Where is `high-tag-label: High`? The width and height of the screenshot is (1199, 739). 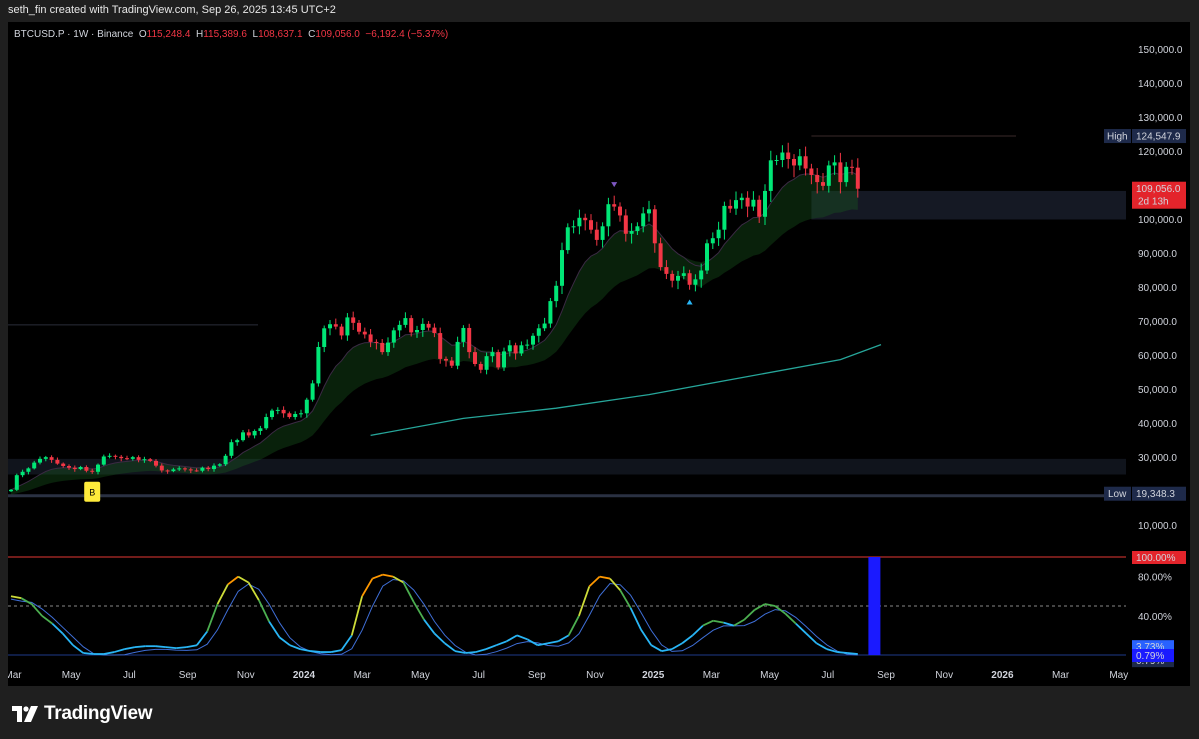
high-tag-label: High is located at coordinates (1117, 137).